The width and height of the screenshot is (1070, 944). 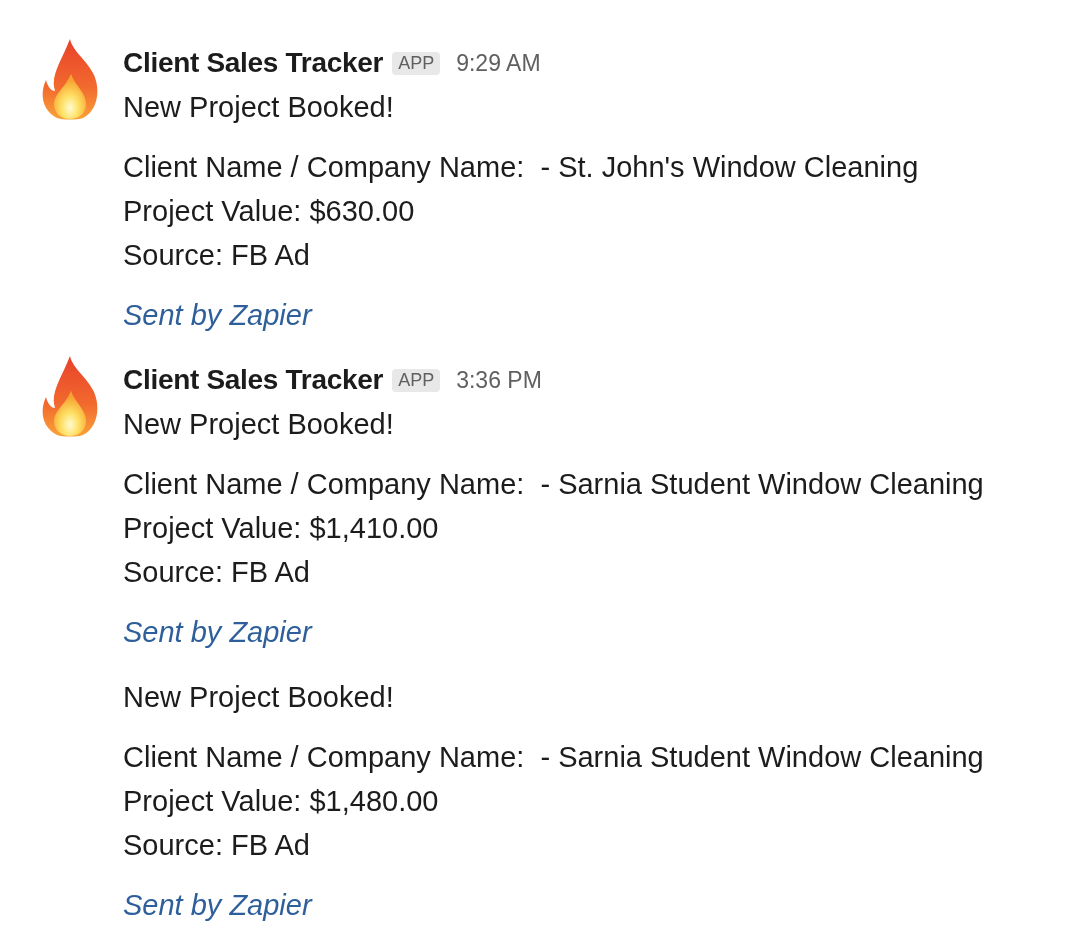 What do you see at coordinates (499, 380) in the screenshot?
I see `timestamp: 3:36 PM` at bounding box center [499, 380].